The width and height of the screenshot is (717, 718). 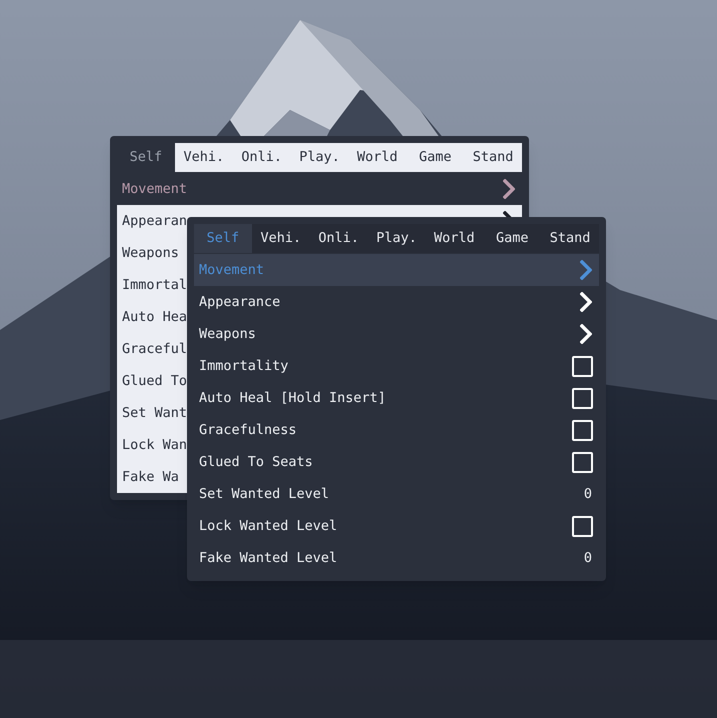 I want to click on item-label: Auto Heal [Hold Insert], so click(x=292, y=398).